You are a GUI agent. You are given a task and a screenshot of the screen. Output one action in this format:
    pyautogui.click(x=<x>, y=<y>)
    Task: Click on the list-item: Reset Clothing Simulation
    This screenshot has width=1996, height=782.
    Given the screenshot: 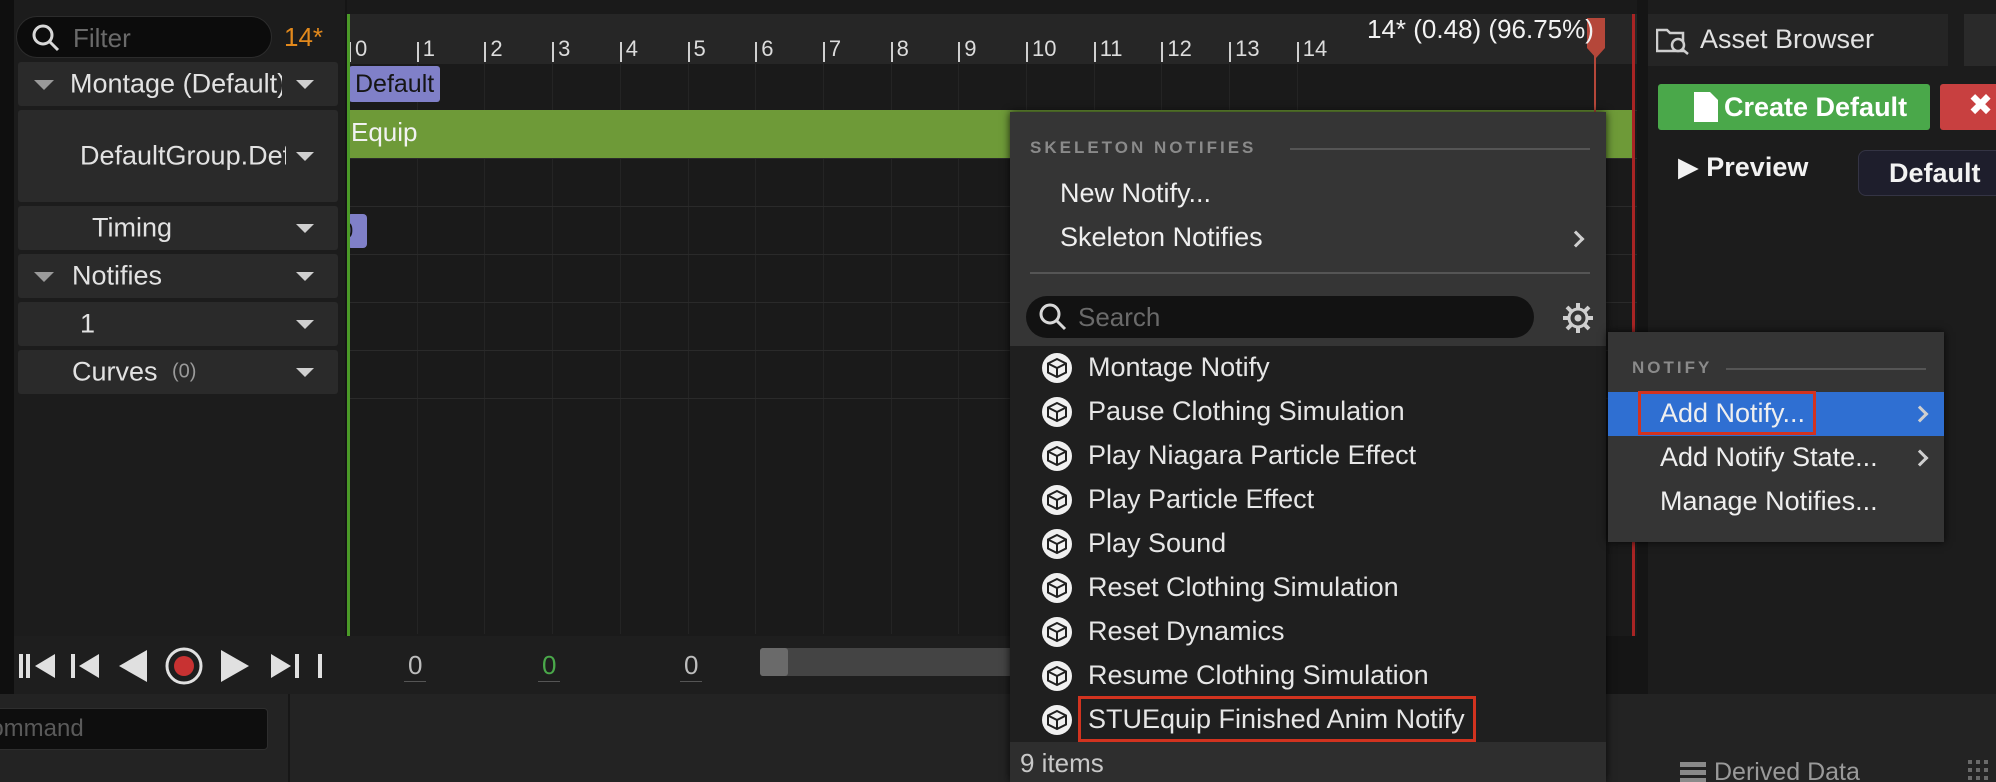 What is the action you would take?
    pyautogui.click(x=1308, y=588)
    